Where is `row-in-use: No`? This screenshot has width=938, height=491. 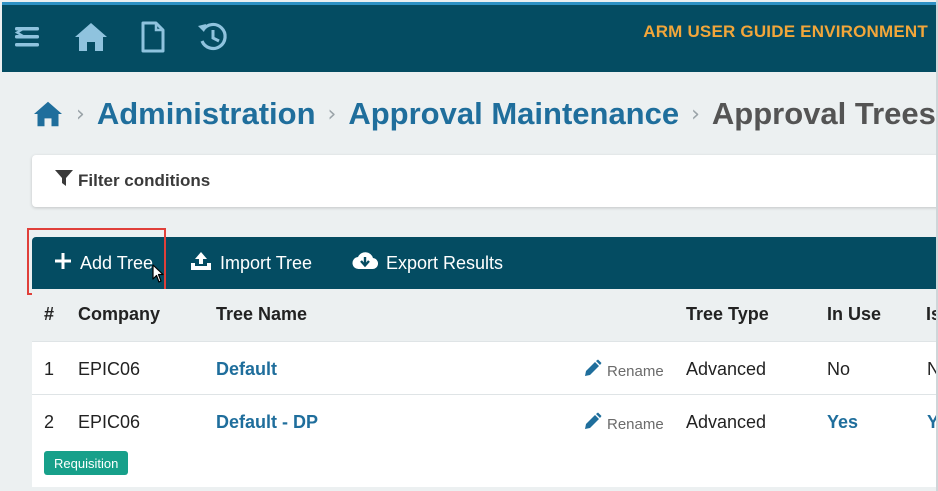
row-in-use: No is located at coordinates (839, 369).